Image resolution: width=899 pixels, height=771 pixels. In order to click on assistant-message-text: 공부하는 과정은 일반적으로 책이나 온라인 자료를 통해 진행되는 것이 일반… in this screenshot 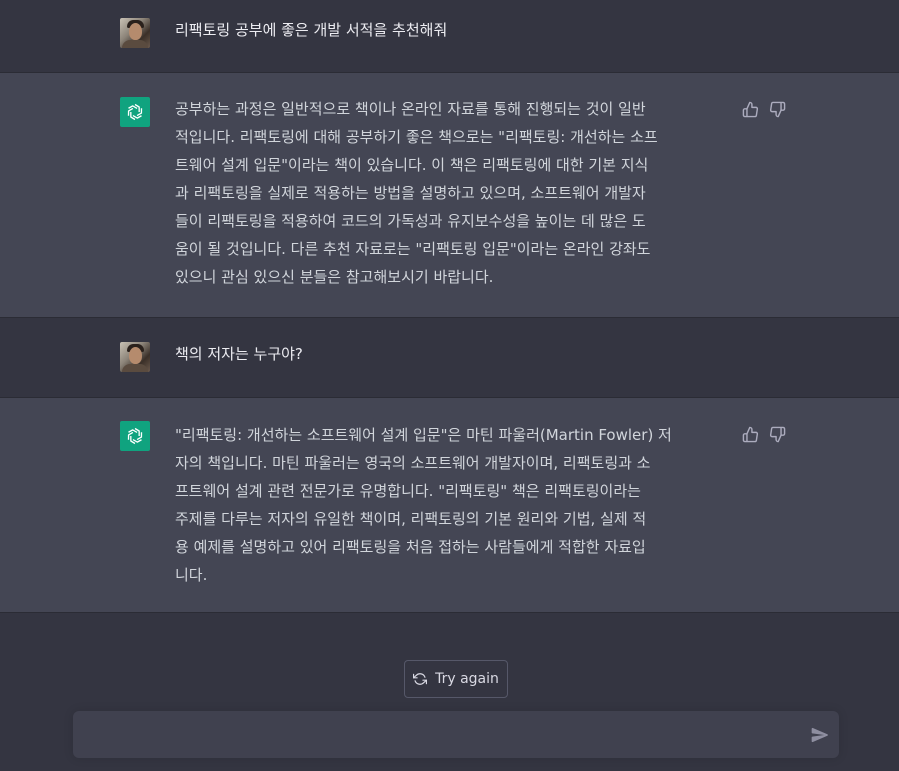, I will do `click(416, 193)`.